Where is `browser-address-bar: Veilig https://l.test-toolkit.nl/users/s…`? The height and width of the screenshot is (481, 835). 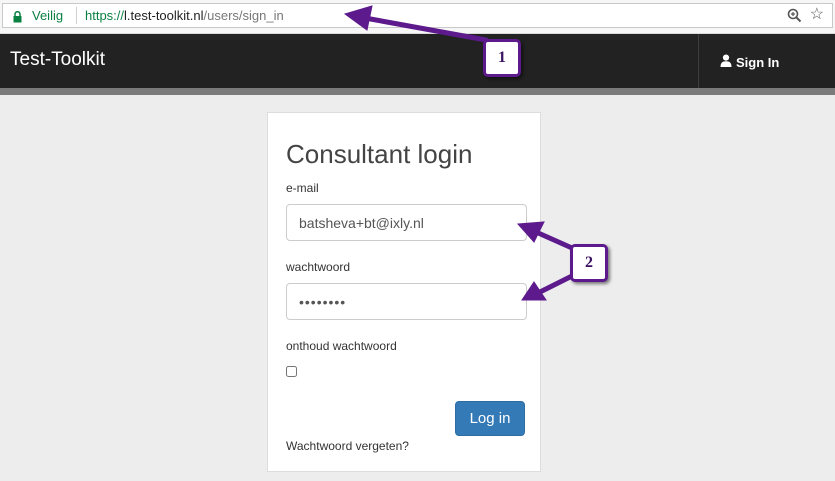 browser-address-bar: Veilig https://l.test-toolkit.nl/users/s… is located at coordinates (417, 17).